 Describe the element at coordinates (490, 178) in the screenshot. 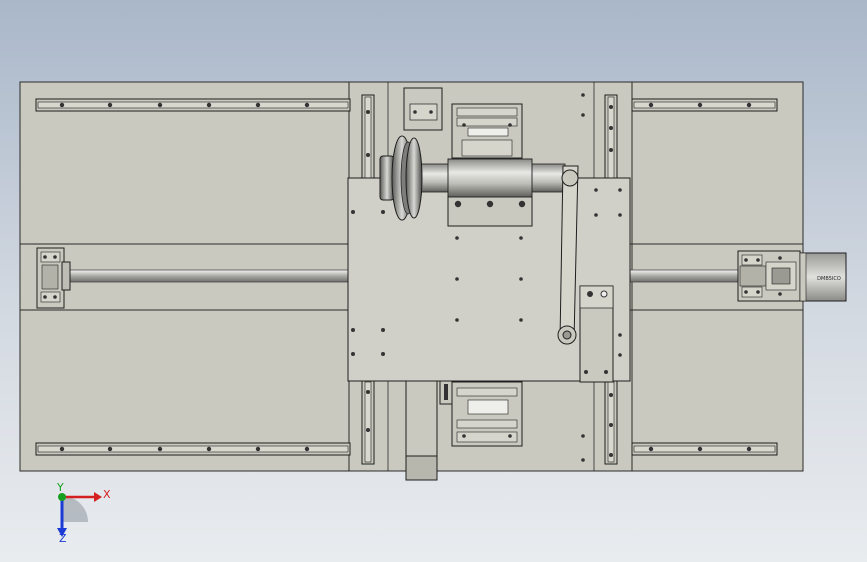

I see `spindle-body` at that location.